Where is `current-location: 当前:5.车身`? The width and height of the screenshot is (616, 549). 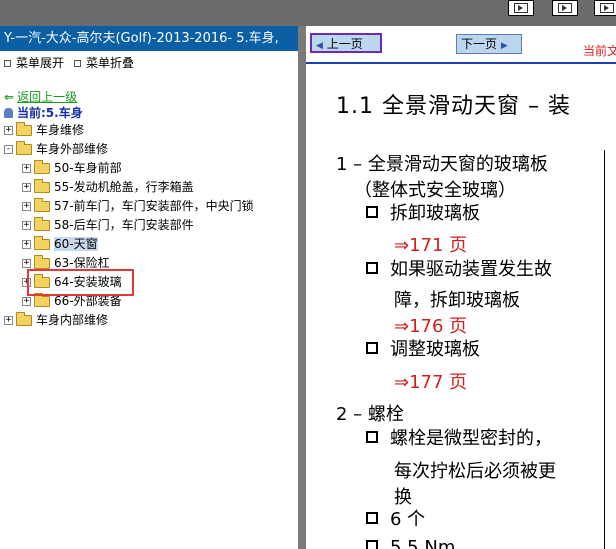
current-location: 当前:5.车身 is located at coordinates (149, 113).